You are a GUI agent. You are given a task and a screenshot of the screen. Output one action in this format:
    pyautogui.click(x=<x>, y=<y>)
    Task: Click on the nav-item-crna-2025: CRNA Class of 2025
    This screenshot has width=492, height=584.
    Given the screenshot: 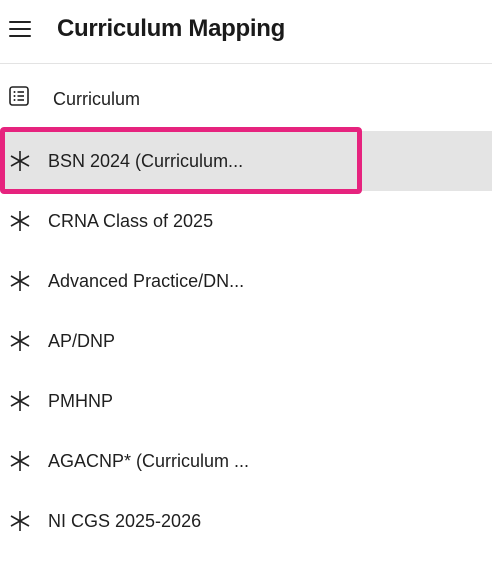 What is the action you would take?
    pyautogui.click(x=246, y=221)
    